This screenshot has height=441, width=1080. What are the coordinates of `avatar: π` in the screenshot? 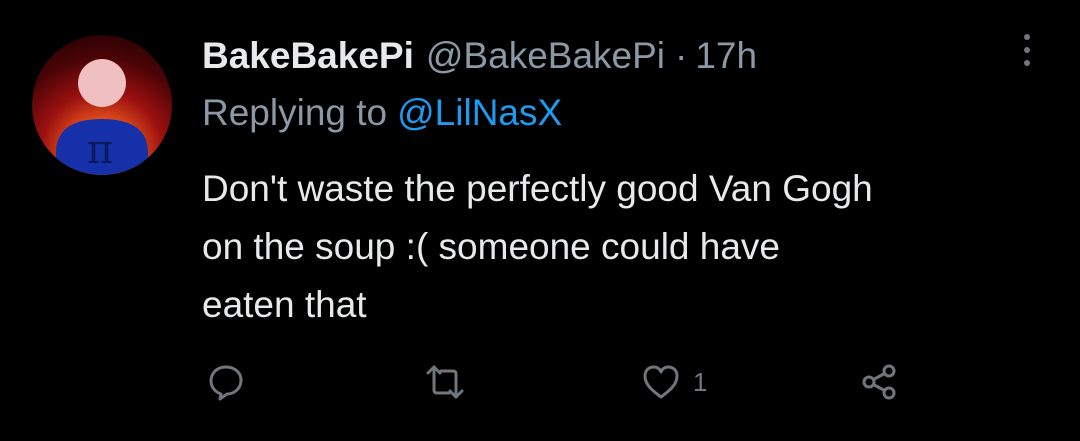 It's located at (102, 105).